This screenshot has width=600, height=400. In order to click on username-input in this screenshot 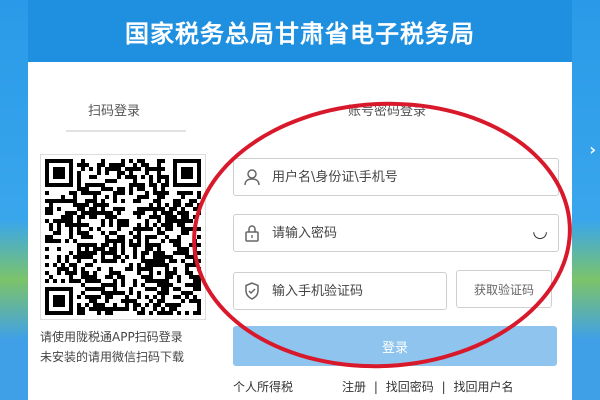, I will do `click(392, 177)`.